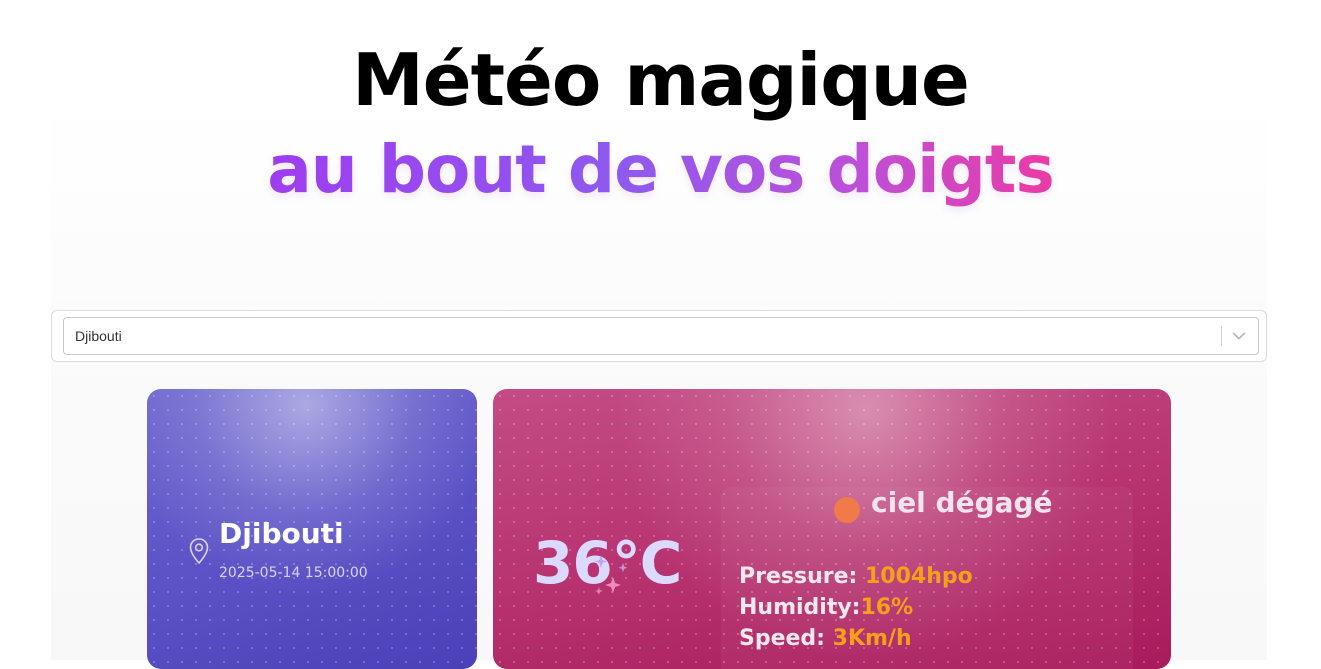  I want to click on stat-value: 16%, so click(887, 607).